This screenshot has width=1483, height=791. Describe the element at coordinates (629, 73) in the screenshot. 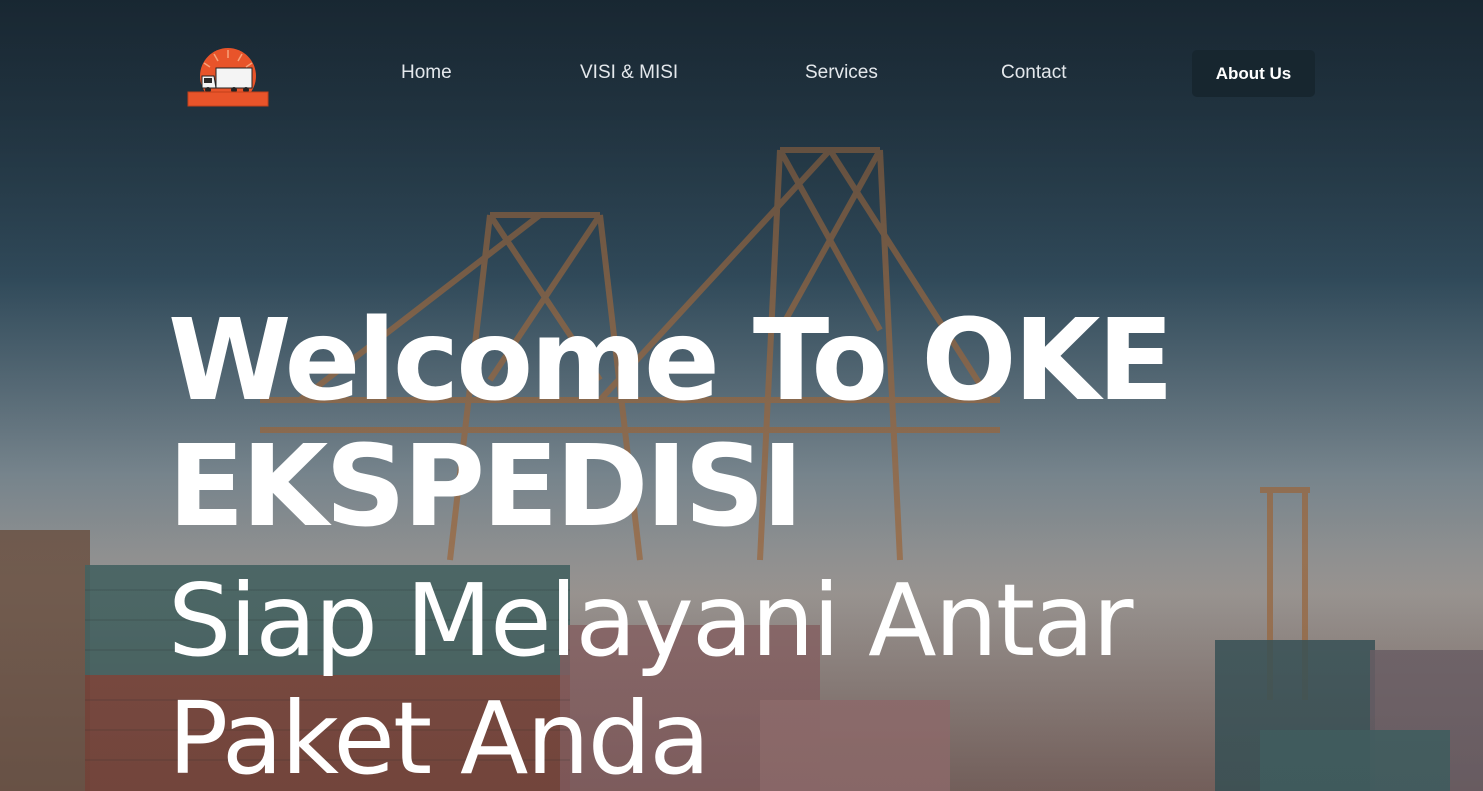

I see `nav-link-visi-misi: VISI & MISI` at that location.